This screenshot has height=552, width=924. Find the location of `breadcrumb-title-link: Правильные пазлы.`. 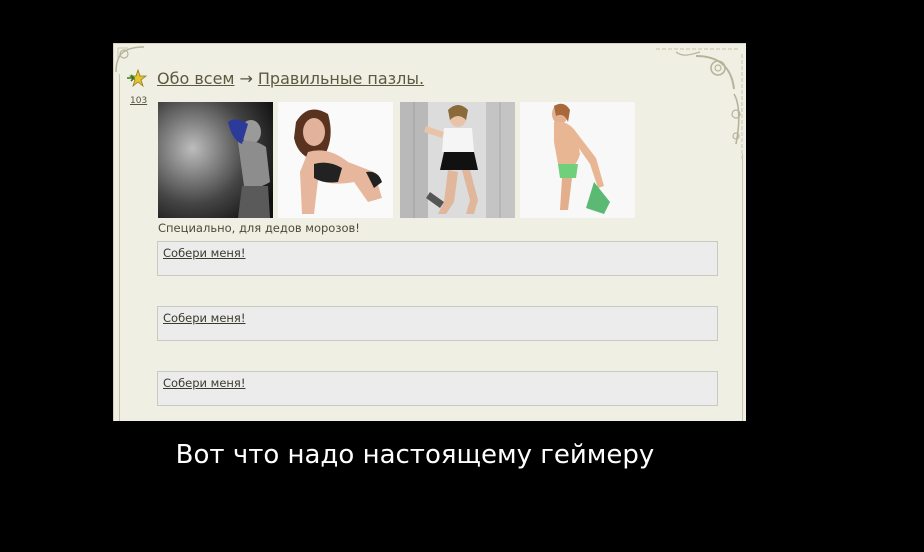

breadcrumb-title-link: Правильные пазлы. is located at coordinates (341, 78).